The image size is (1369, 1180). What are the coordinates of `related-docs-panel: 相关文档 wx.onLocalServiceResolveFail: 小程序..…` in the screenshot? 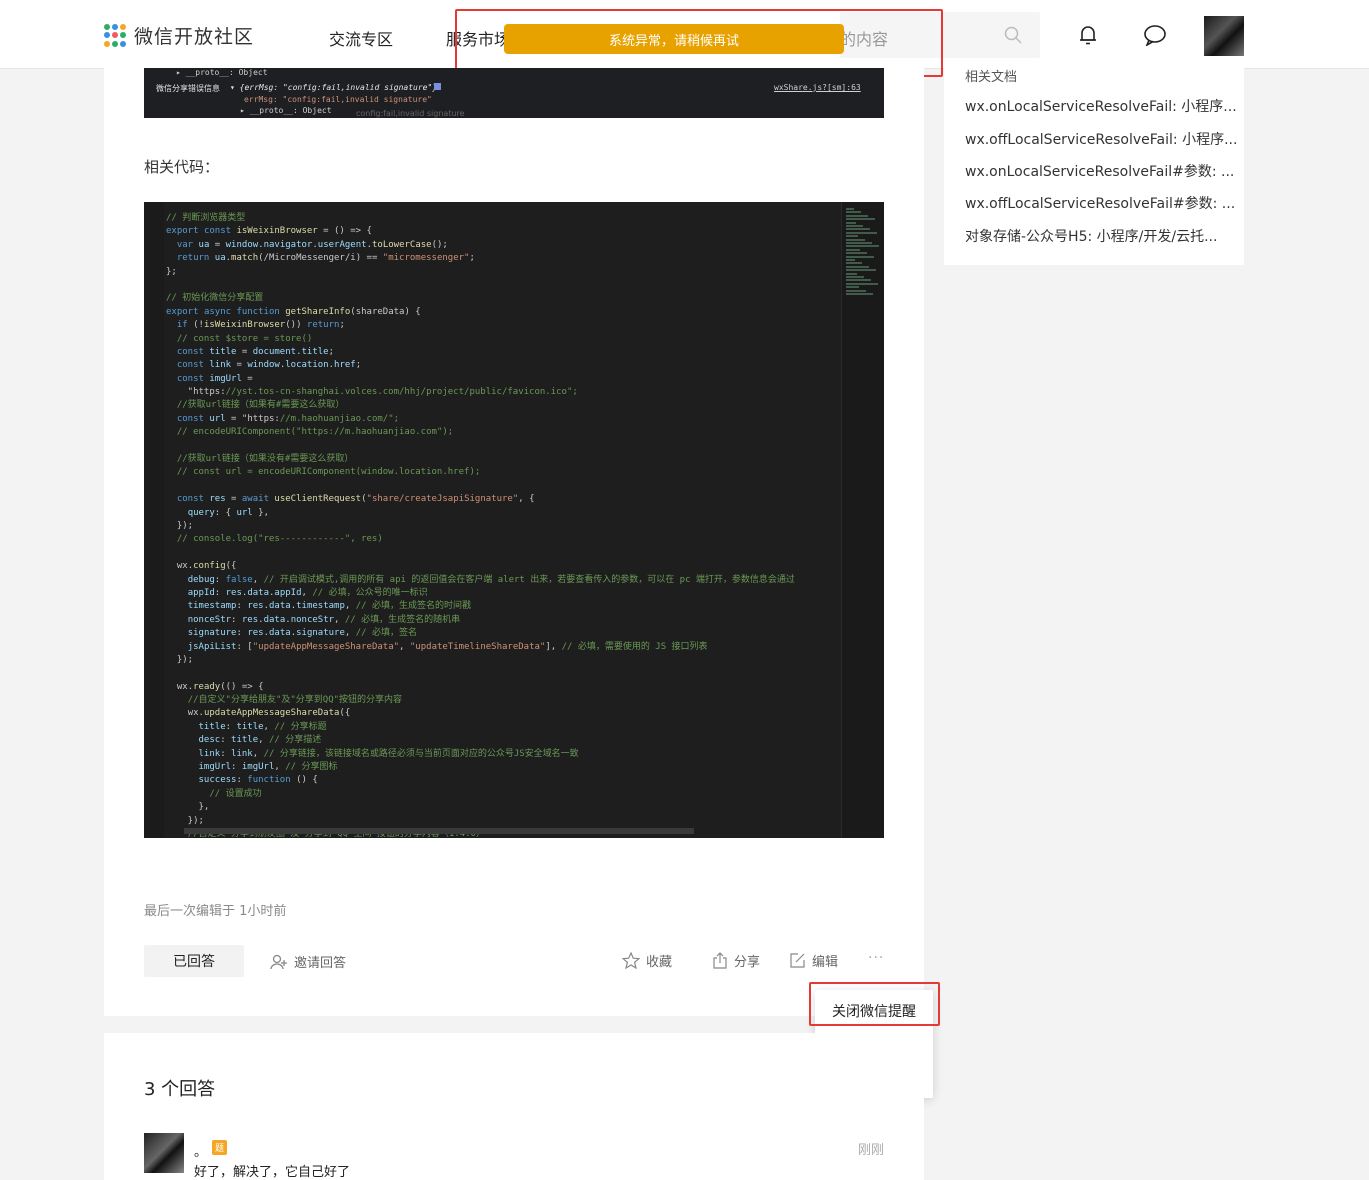 It's located at (1094, 166).